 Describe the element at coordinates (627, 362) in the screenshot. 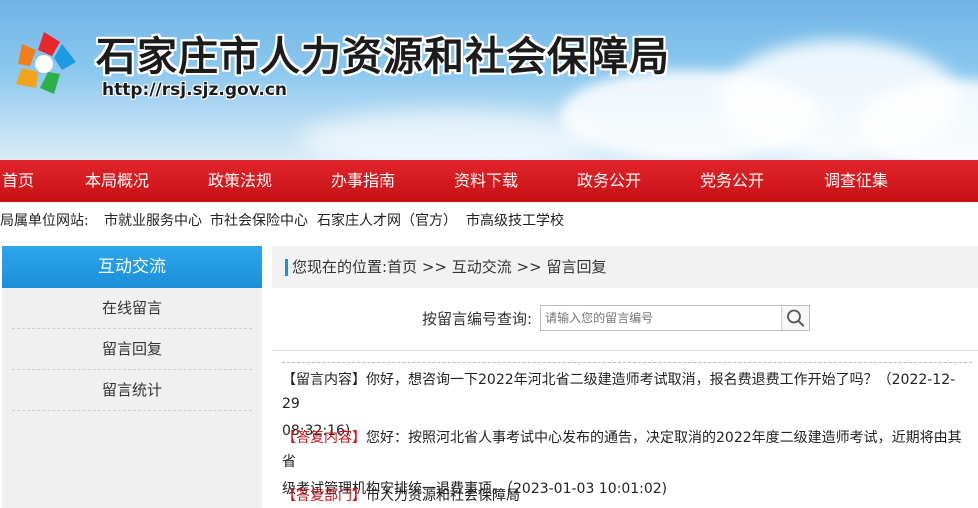

I see `message-divider` at that location.